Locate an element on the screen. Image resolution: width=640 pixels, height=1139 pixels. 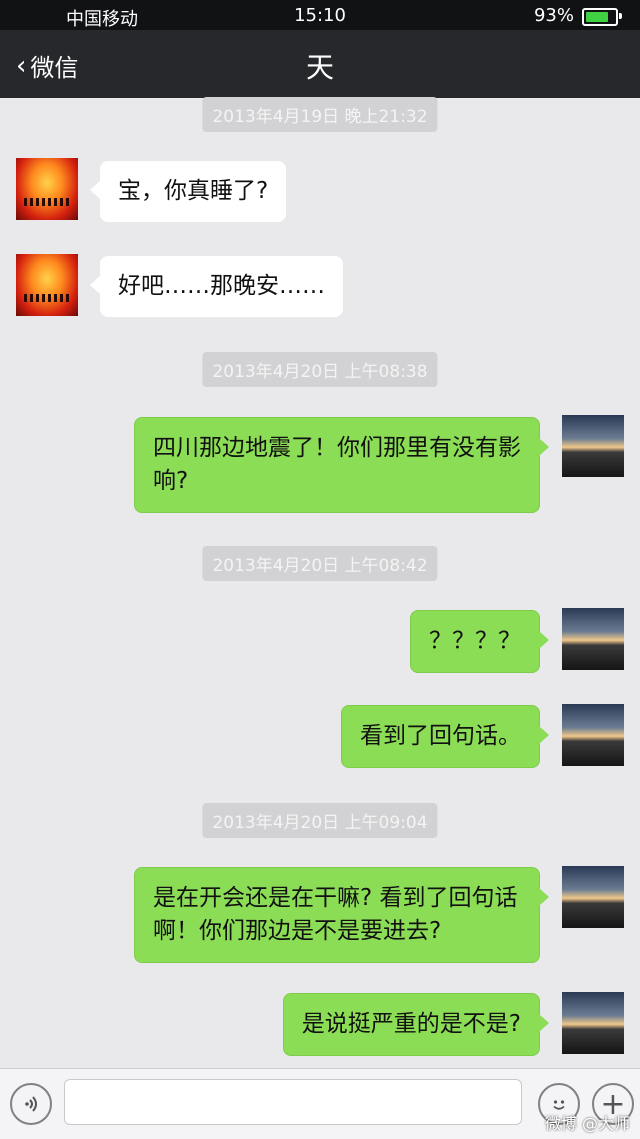
chat-header: ‹ 微信 天 is located at coordinates (320, 64).